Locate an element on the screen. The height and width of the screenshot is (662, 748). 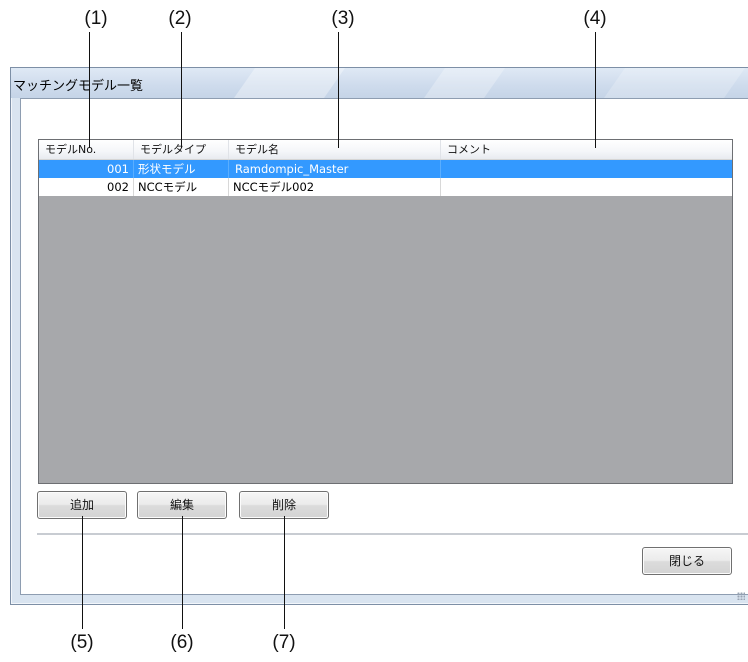
add-button: 追加 is located at coordinates (82, 505).